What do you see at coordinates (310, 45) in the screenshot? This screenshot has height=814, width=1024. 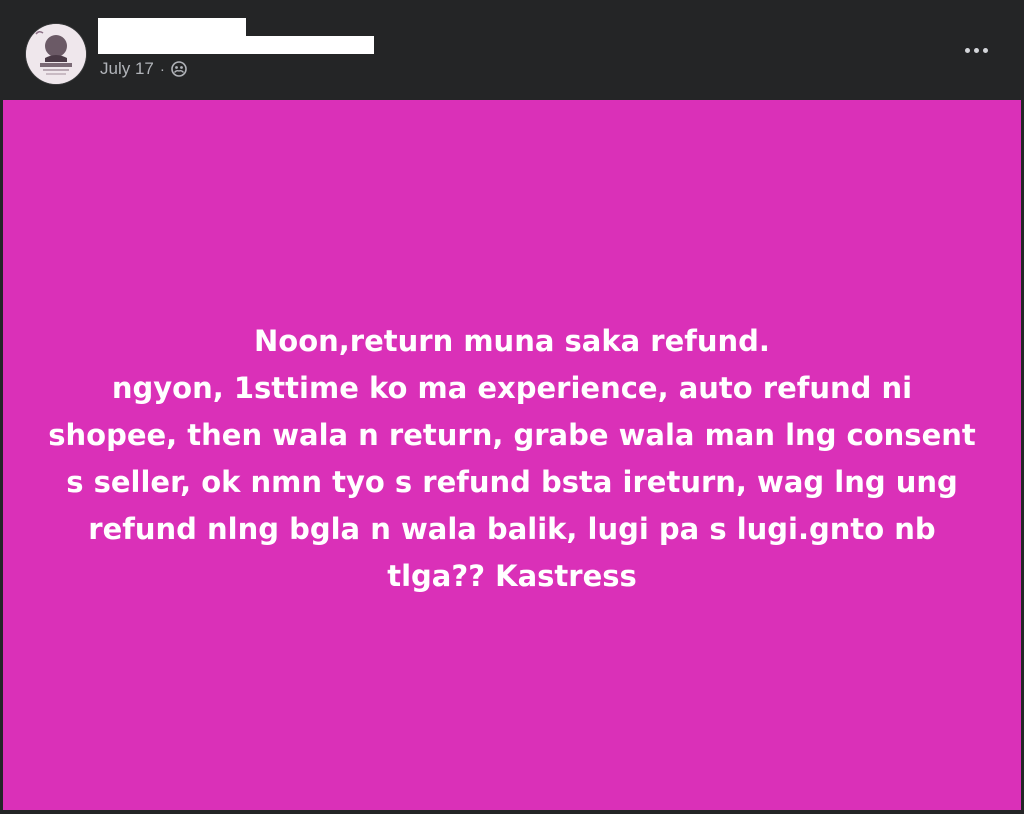 I see `redacted-name-extension` at bounding box center [310, 45].